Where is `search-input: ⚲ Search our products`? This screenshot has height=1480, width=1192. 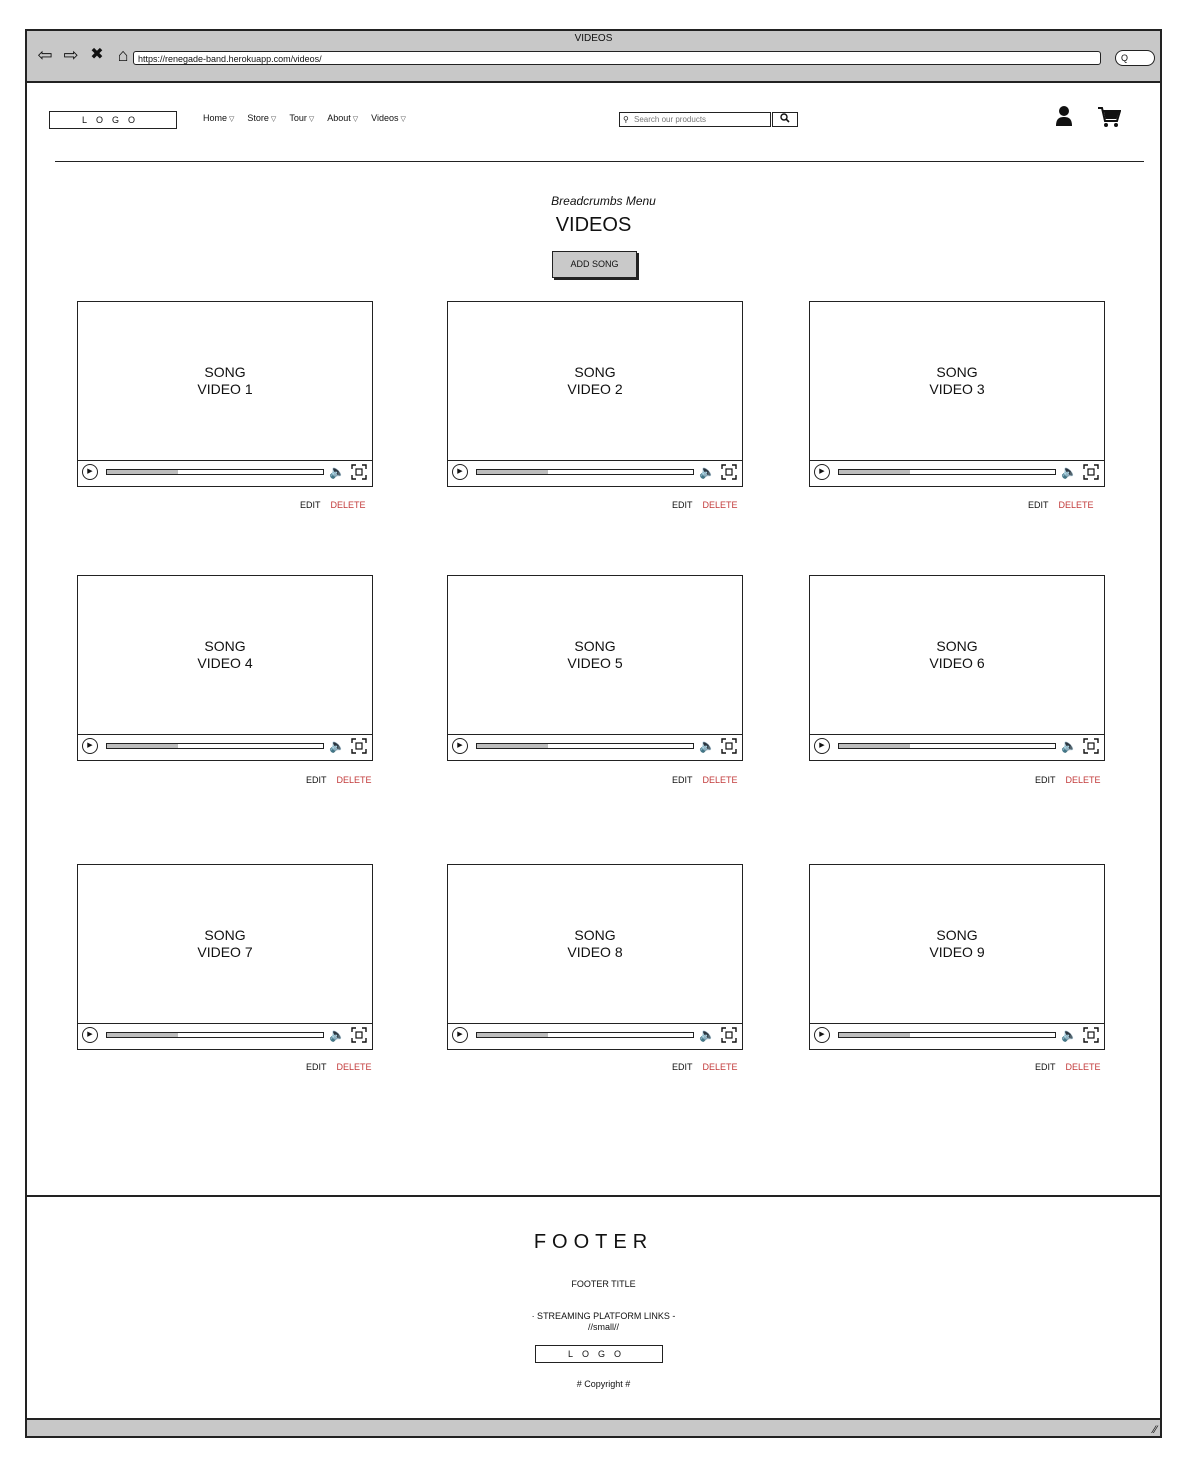
search-input: ⚲ Search our products is located at coordinates (695, 119).